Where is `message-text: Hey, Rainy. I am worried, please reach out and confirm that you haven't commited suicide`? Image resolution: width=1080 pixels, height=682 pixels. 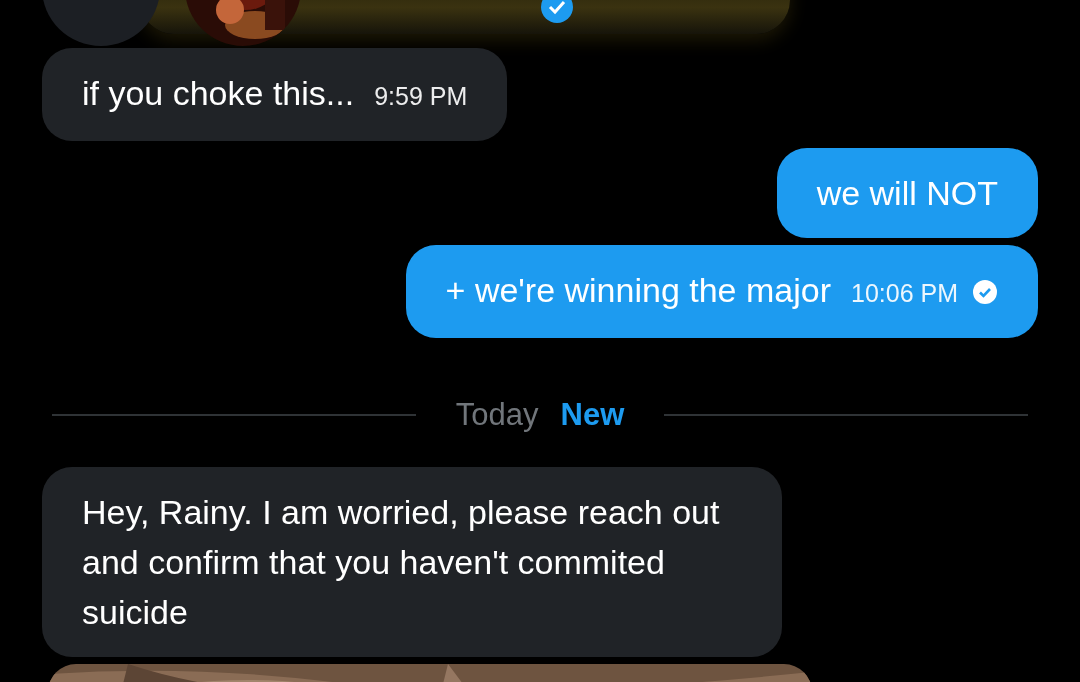 message-text: Hey, Rainy. I am worried, please reach out and confirm that you haven't commited suicide is located at coordinates (401, 562).